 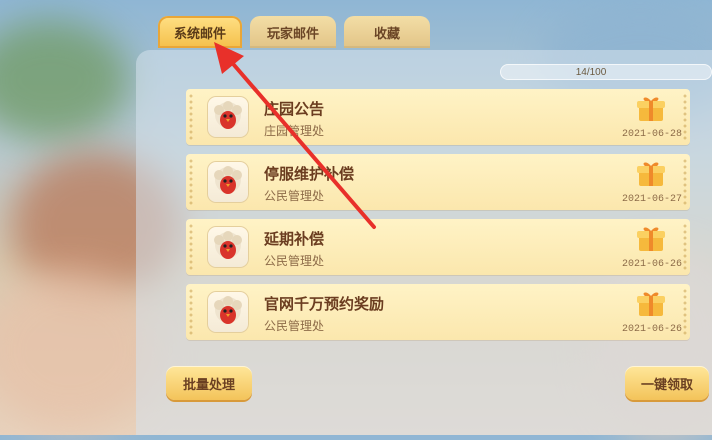 I want to click on tab-favorites: 收藏, so click(x=387, y=32).